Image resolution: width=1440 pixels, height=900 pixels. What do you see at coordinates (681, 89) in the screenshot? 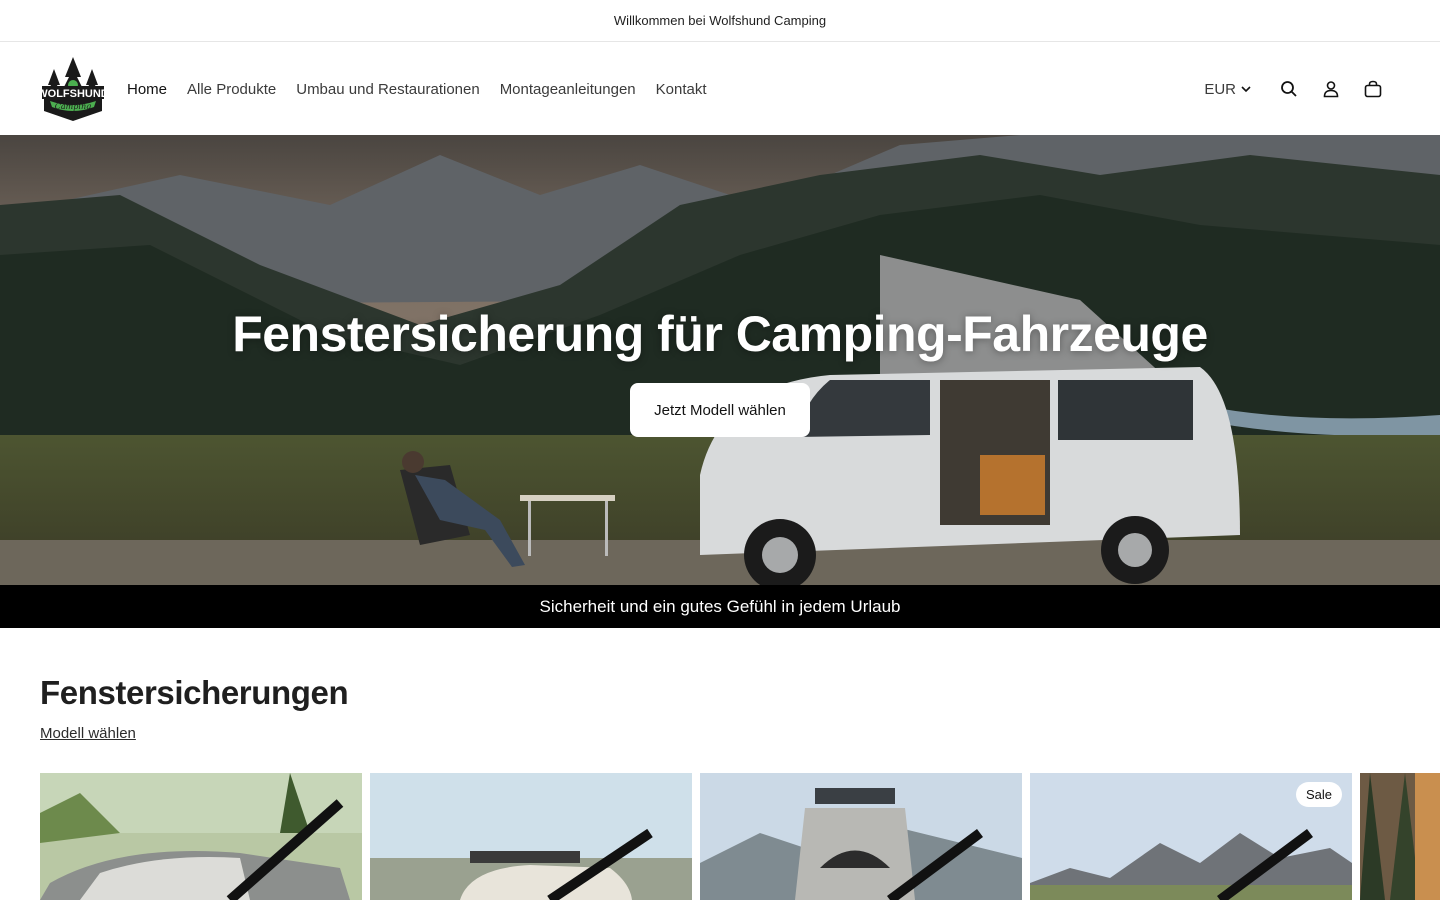
I see `nav-contact: Kontakt` at bounding box center [681, 89].